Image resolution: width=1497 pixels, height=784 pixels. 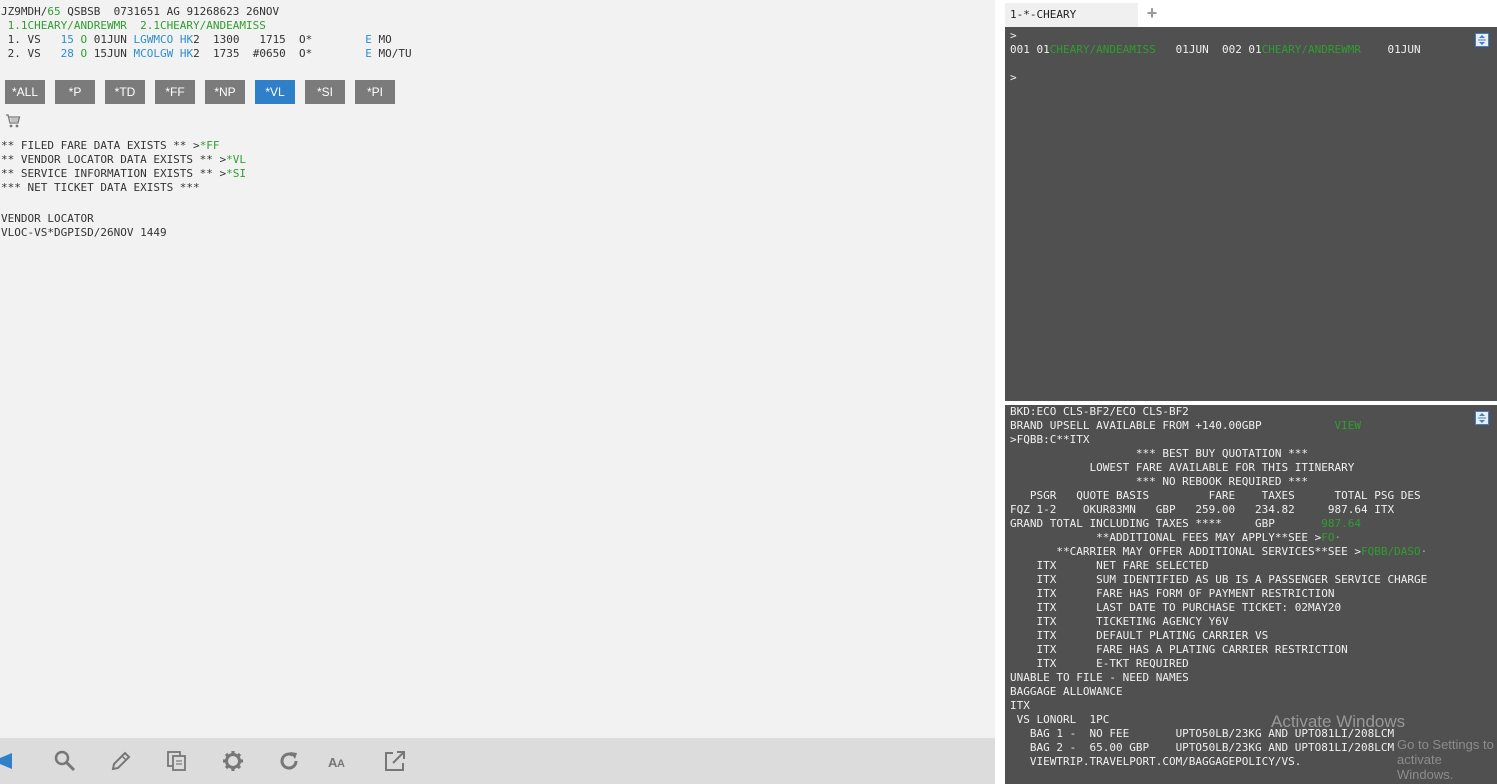 I want to click on pnr-header-info: QSBSB 0731651 AG 91268623 26NOV, so click(x=170, y=11).